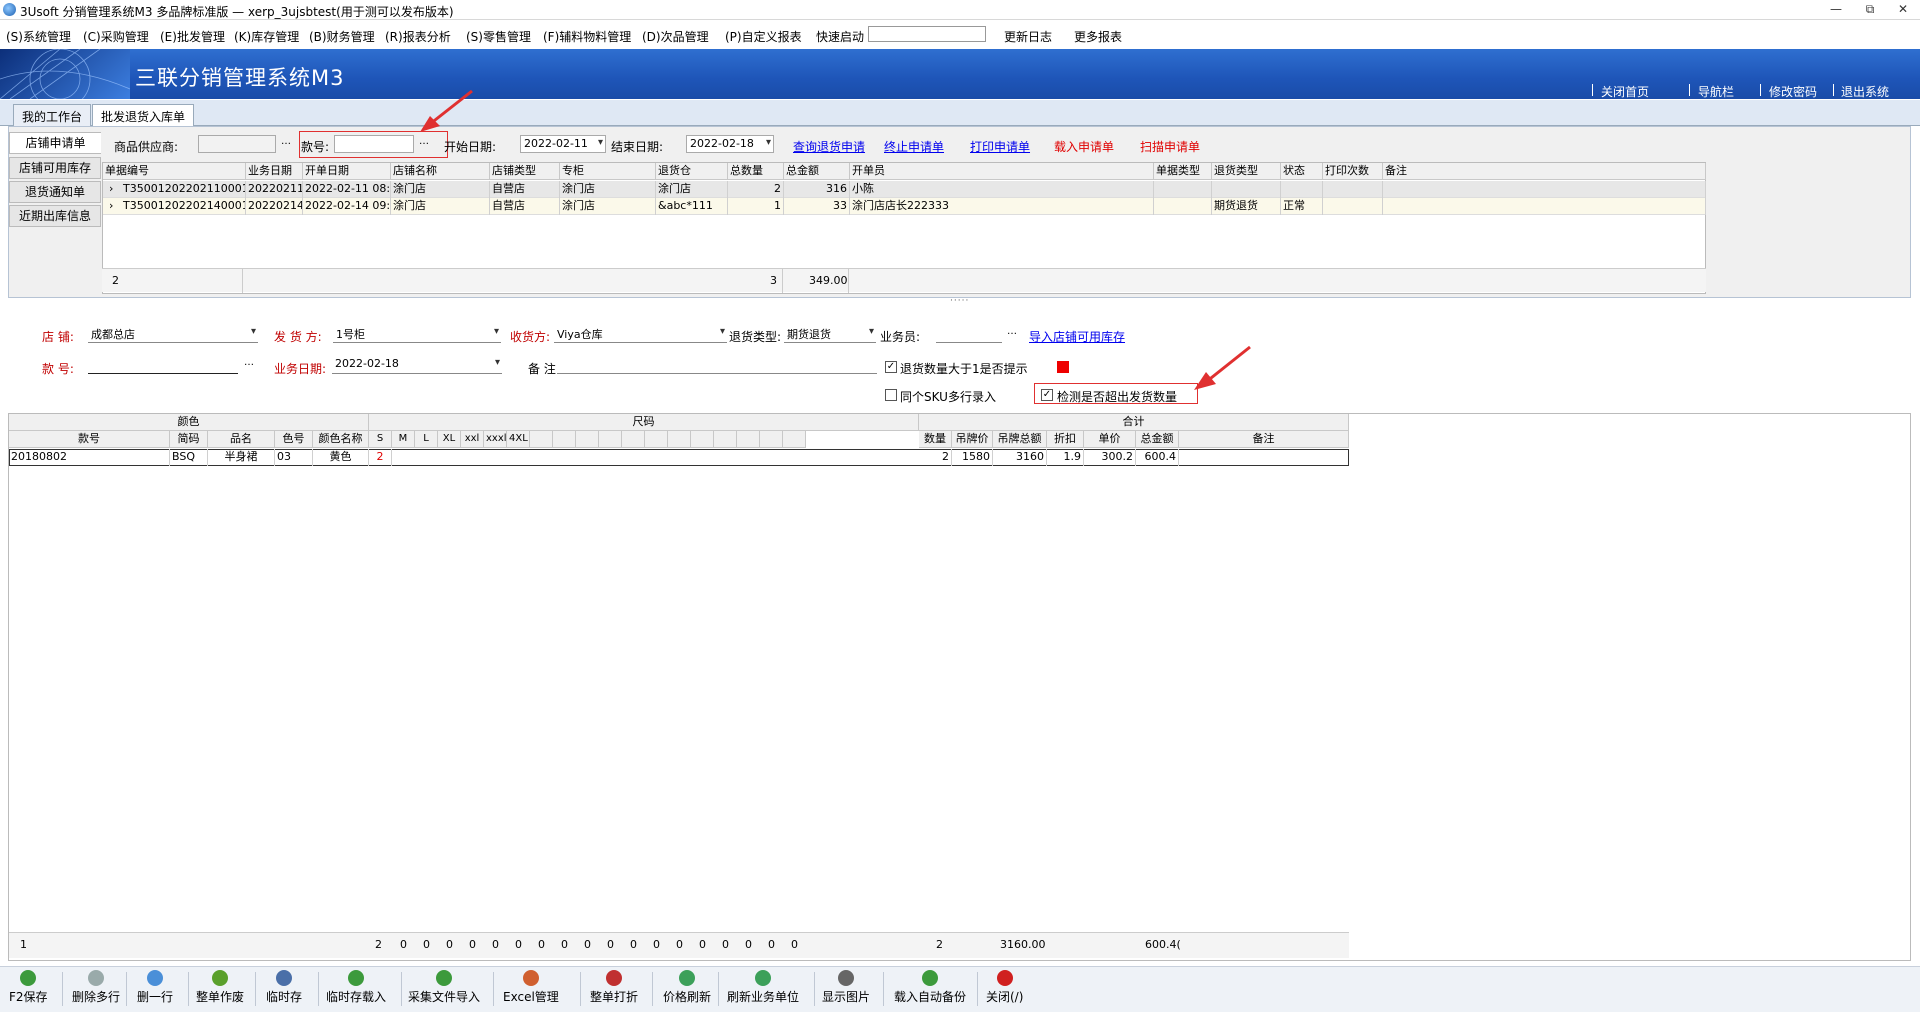  I want to click on remark-input, so click(717, 365).